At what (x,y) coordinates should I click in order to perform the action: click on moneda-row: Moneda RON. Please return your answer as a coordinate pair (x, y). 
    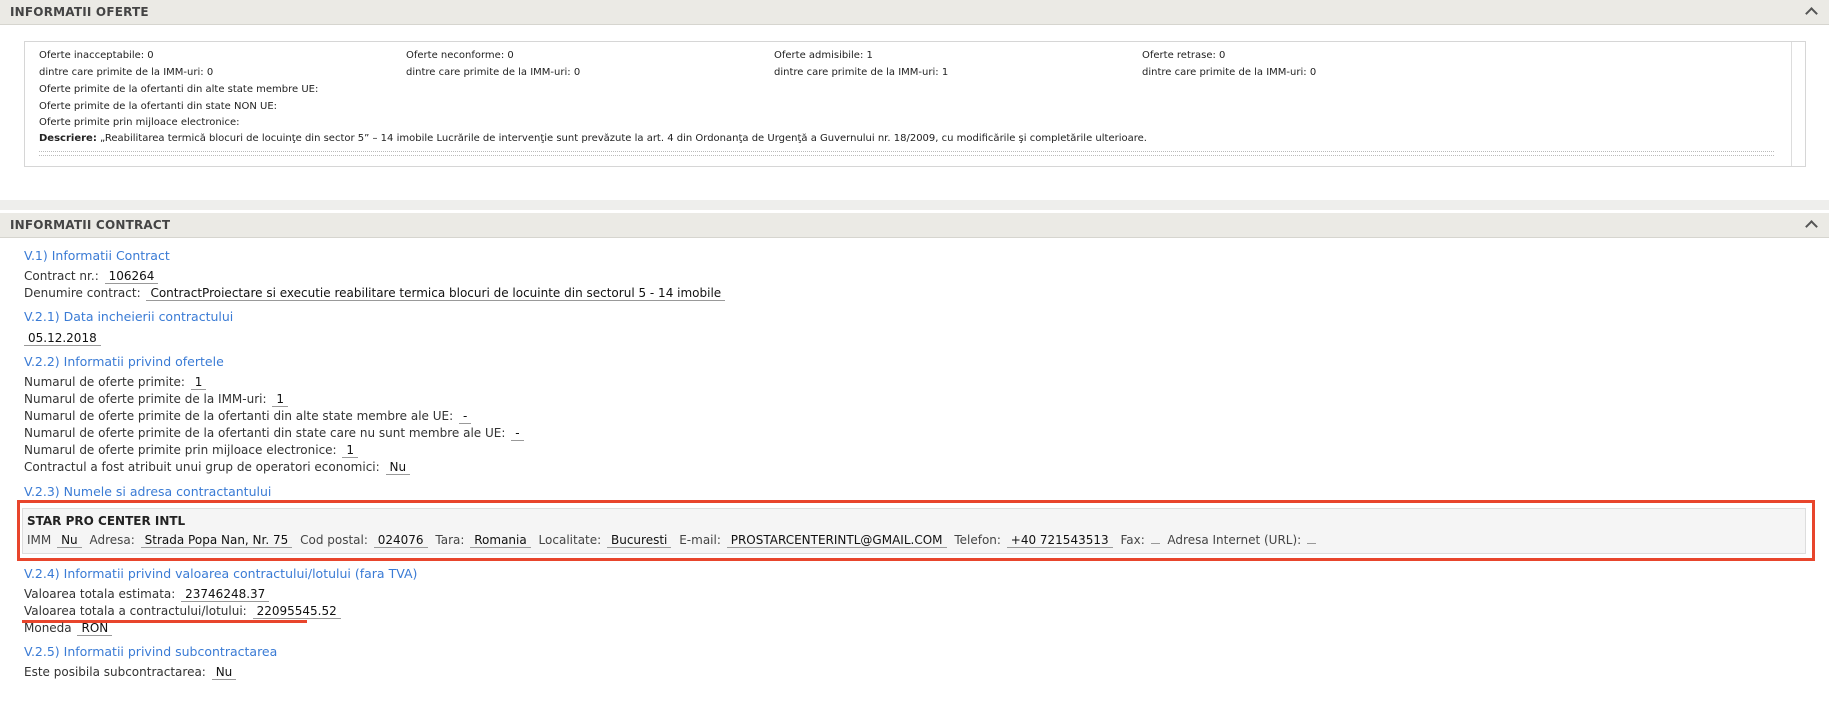
    Looking at the image, I should click on (68, 628).